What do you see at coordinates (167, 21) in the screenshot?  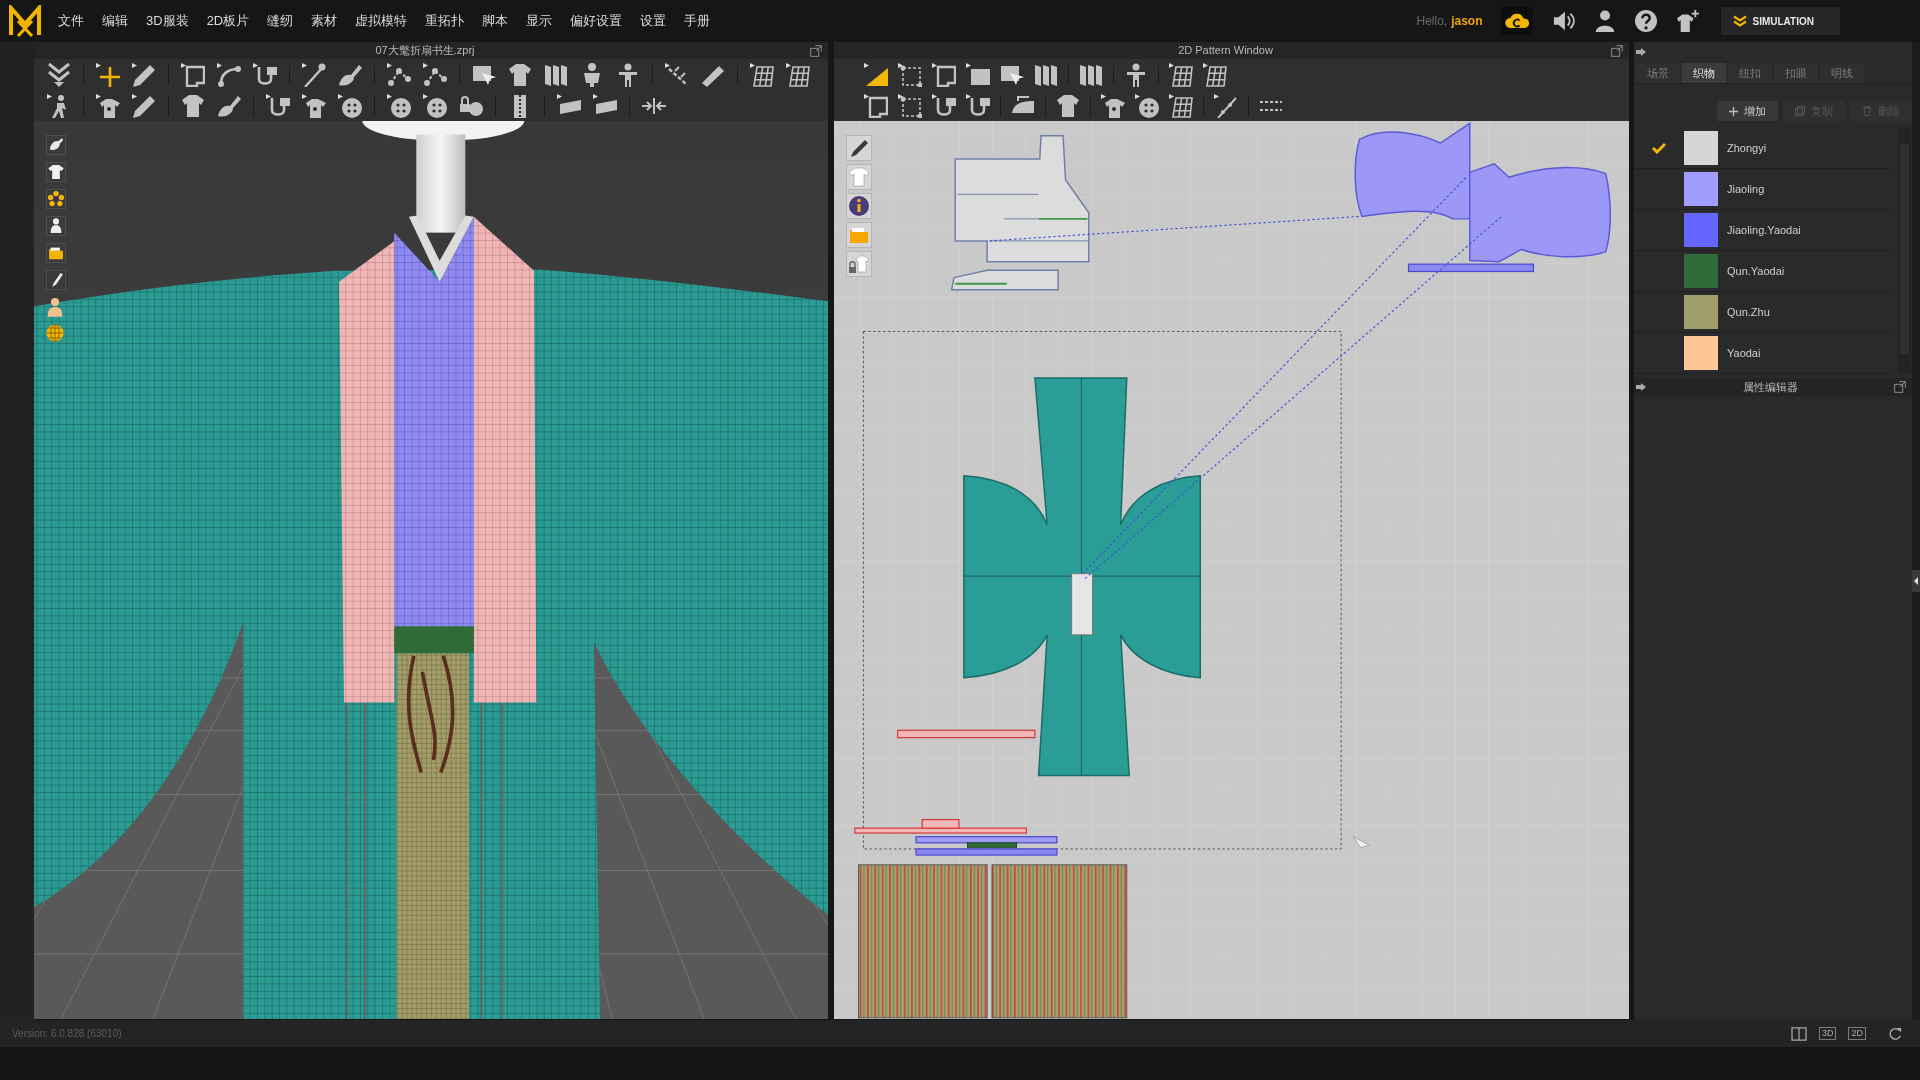 I see `menu-item: 3D服装` at bounding box center [167, 21].